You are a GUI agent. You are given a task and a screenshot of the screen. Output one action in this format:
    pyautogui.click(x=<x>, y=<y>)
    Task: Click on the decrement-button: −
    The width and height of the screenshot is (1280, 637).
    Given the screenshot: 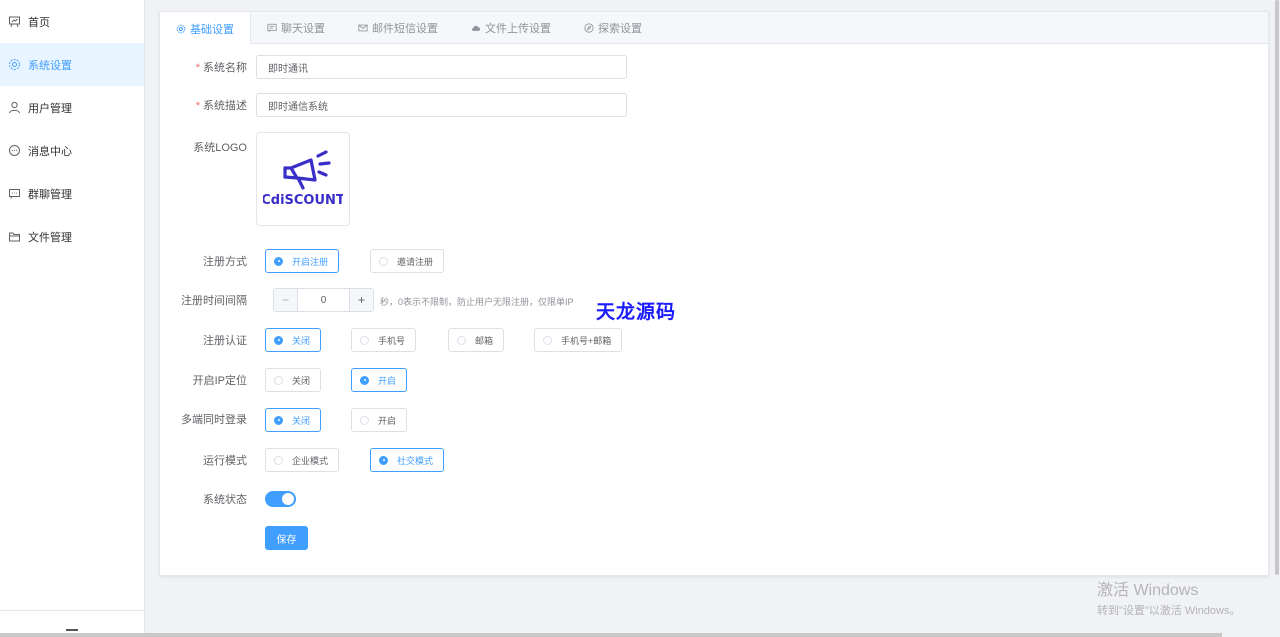 What is the action you would take?
    pyautogui.click(x=286, y=300)
    